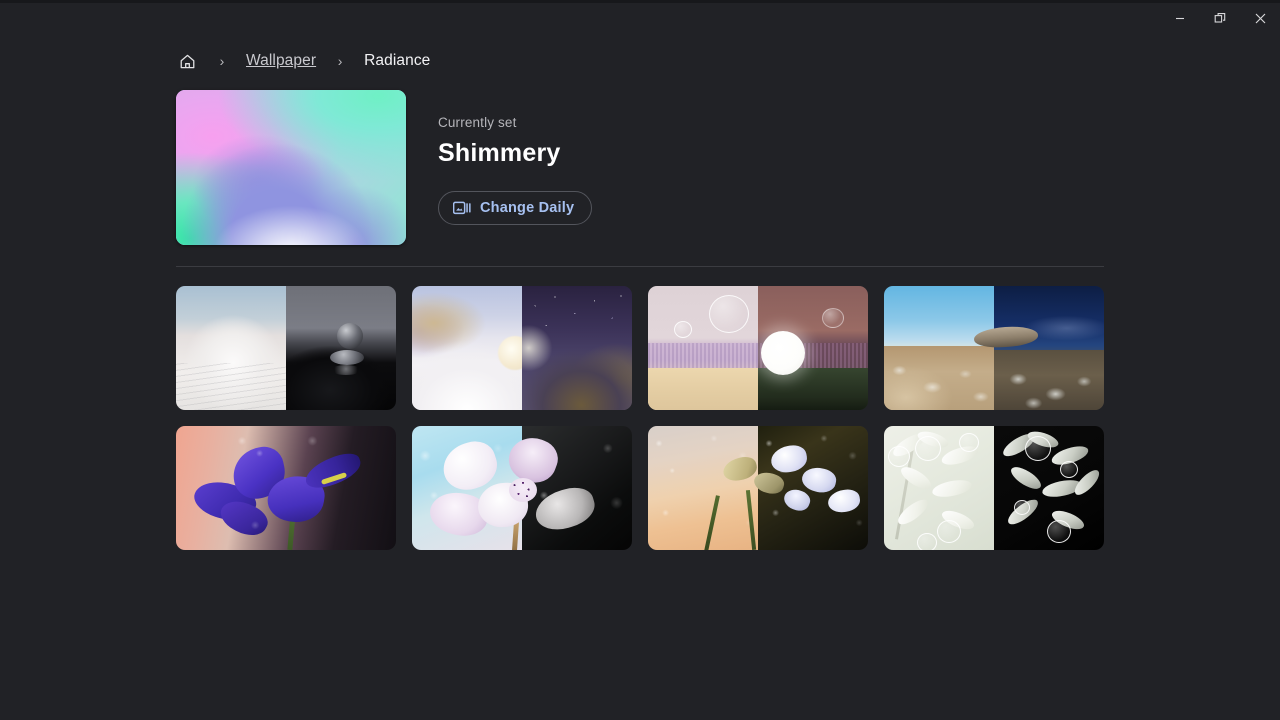  What do you see at coordinates (187, 61) in the screenshot?
I see `home-icon` at bounding box center [187, 61].